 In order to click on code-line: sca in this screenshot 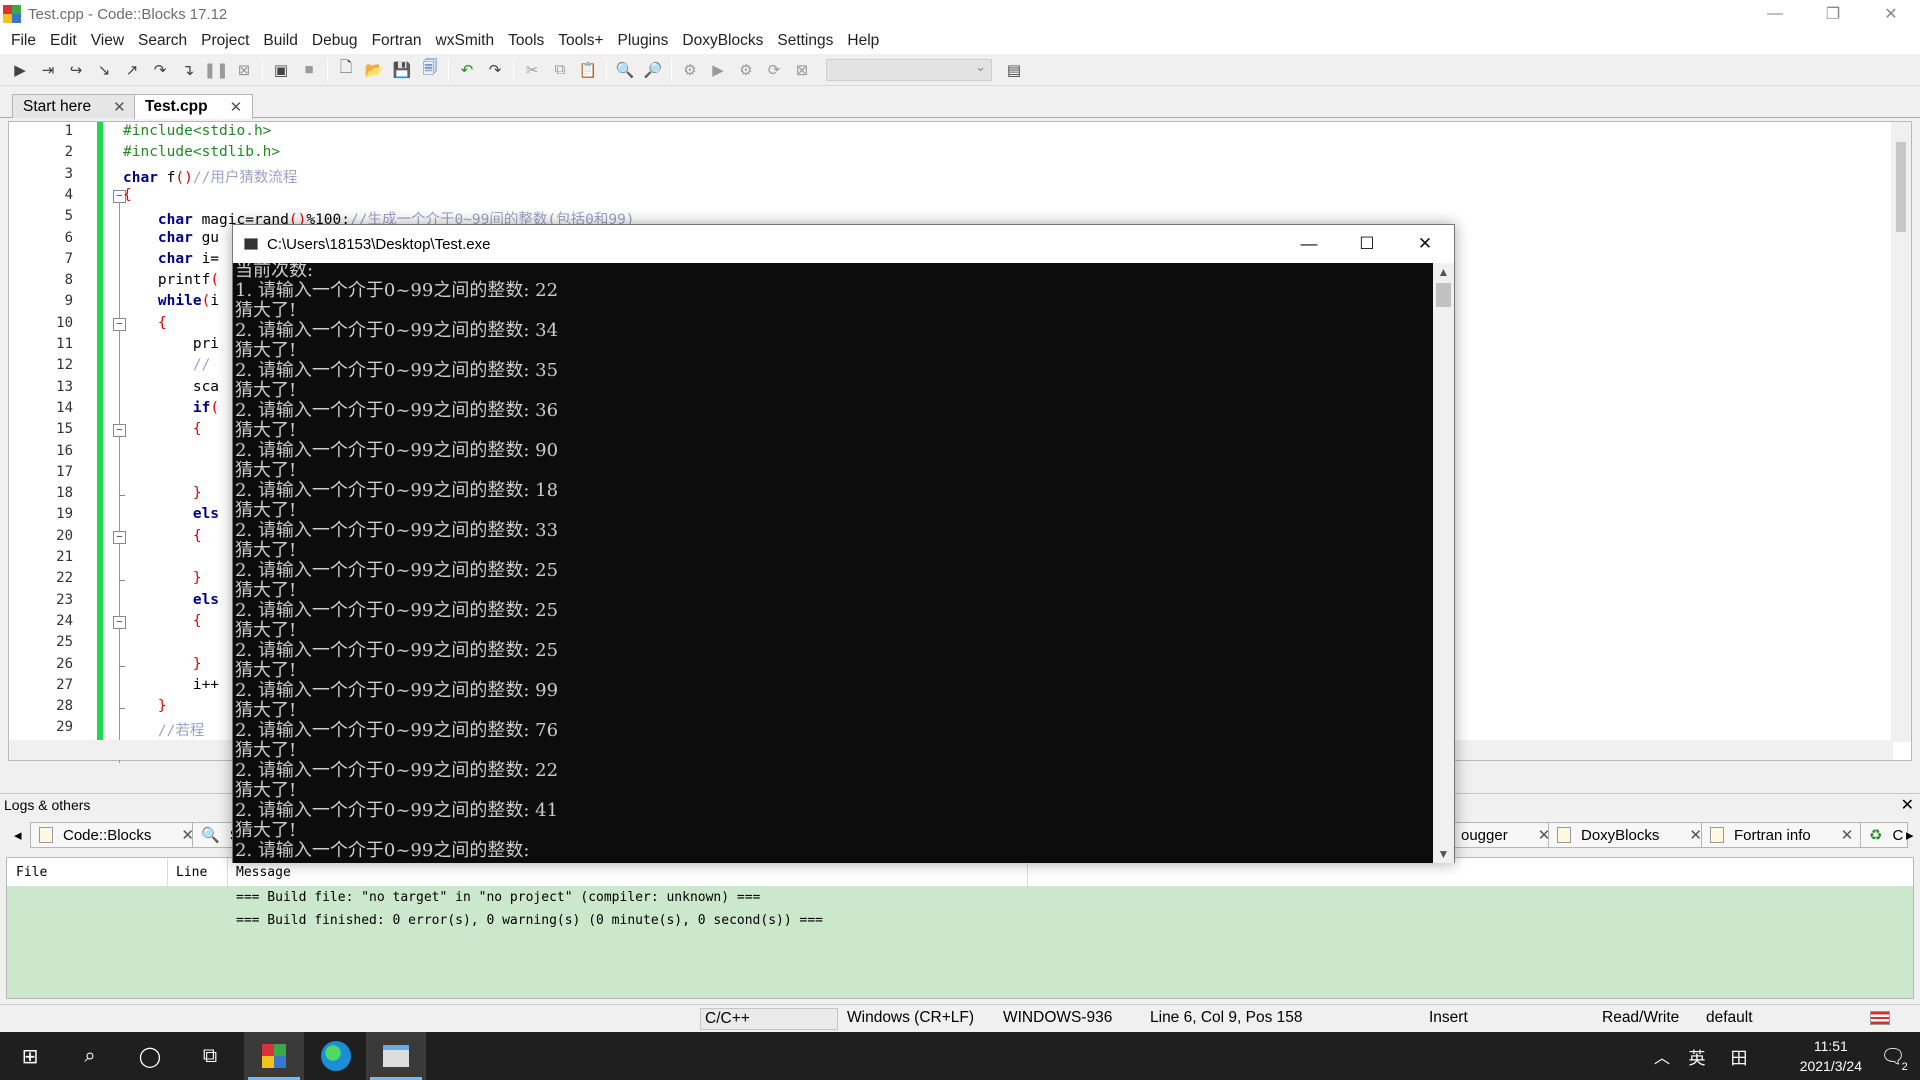, I will do `click(171, 386)`.